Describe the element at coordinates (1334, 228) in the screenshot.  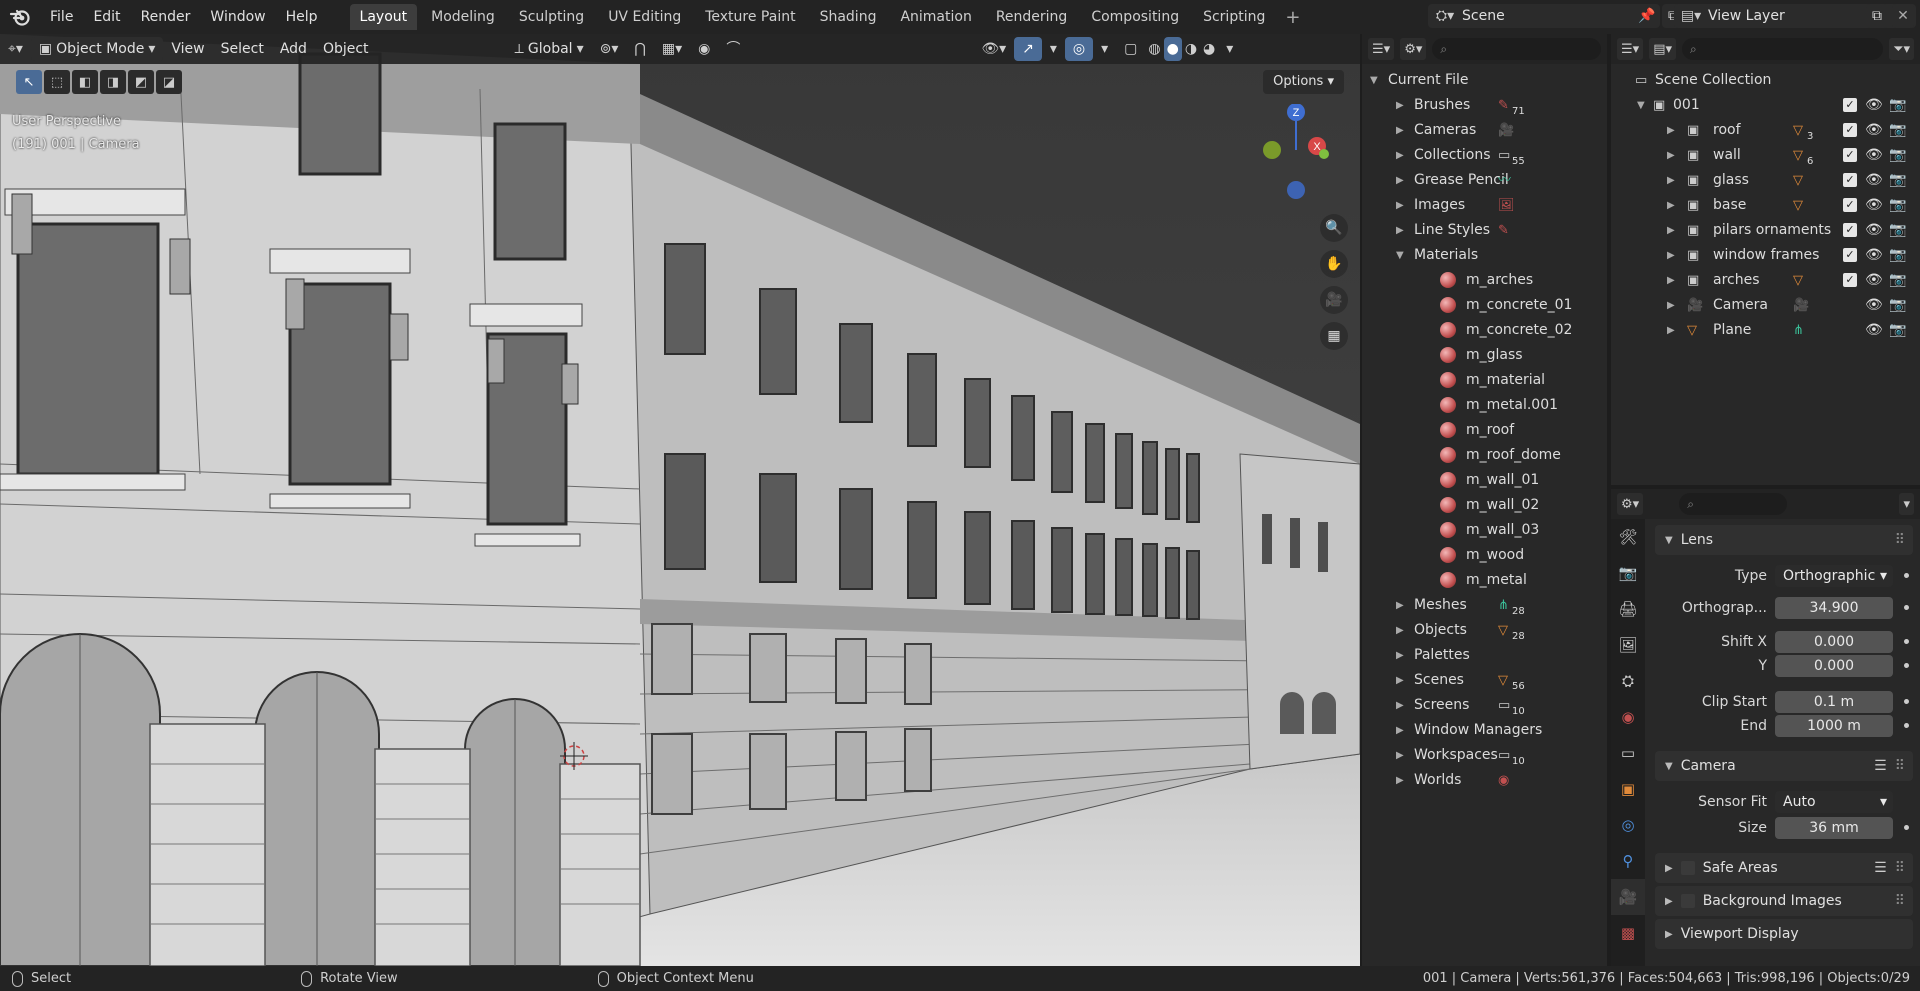
I see `zoom-icon: 🔍` at that location.